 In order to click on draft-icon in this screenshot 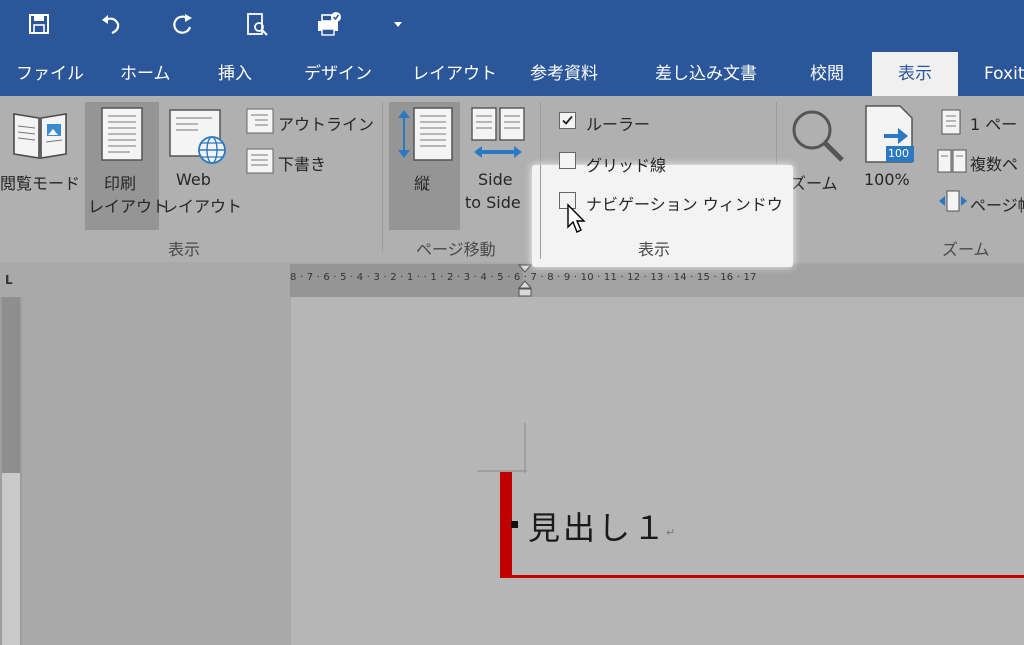, I will do `click(260, 163)`.